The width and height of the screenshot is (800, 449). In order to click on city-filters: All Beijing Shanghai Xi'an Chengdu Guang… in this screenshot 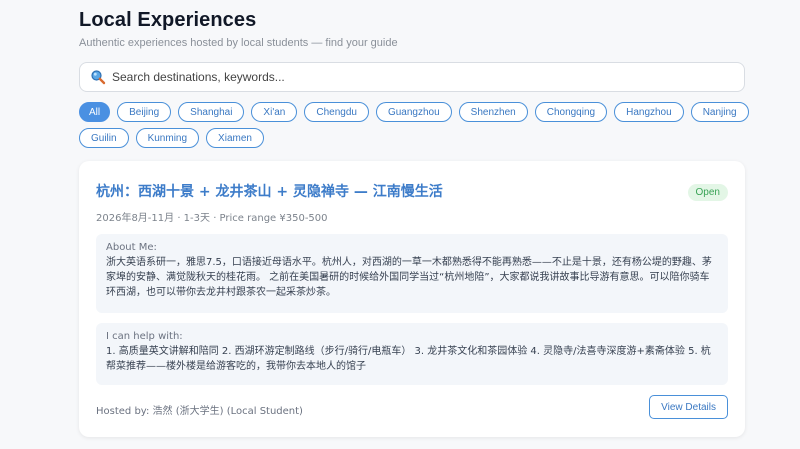, I will do `click(414, 128)`.